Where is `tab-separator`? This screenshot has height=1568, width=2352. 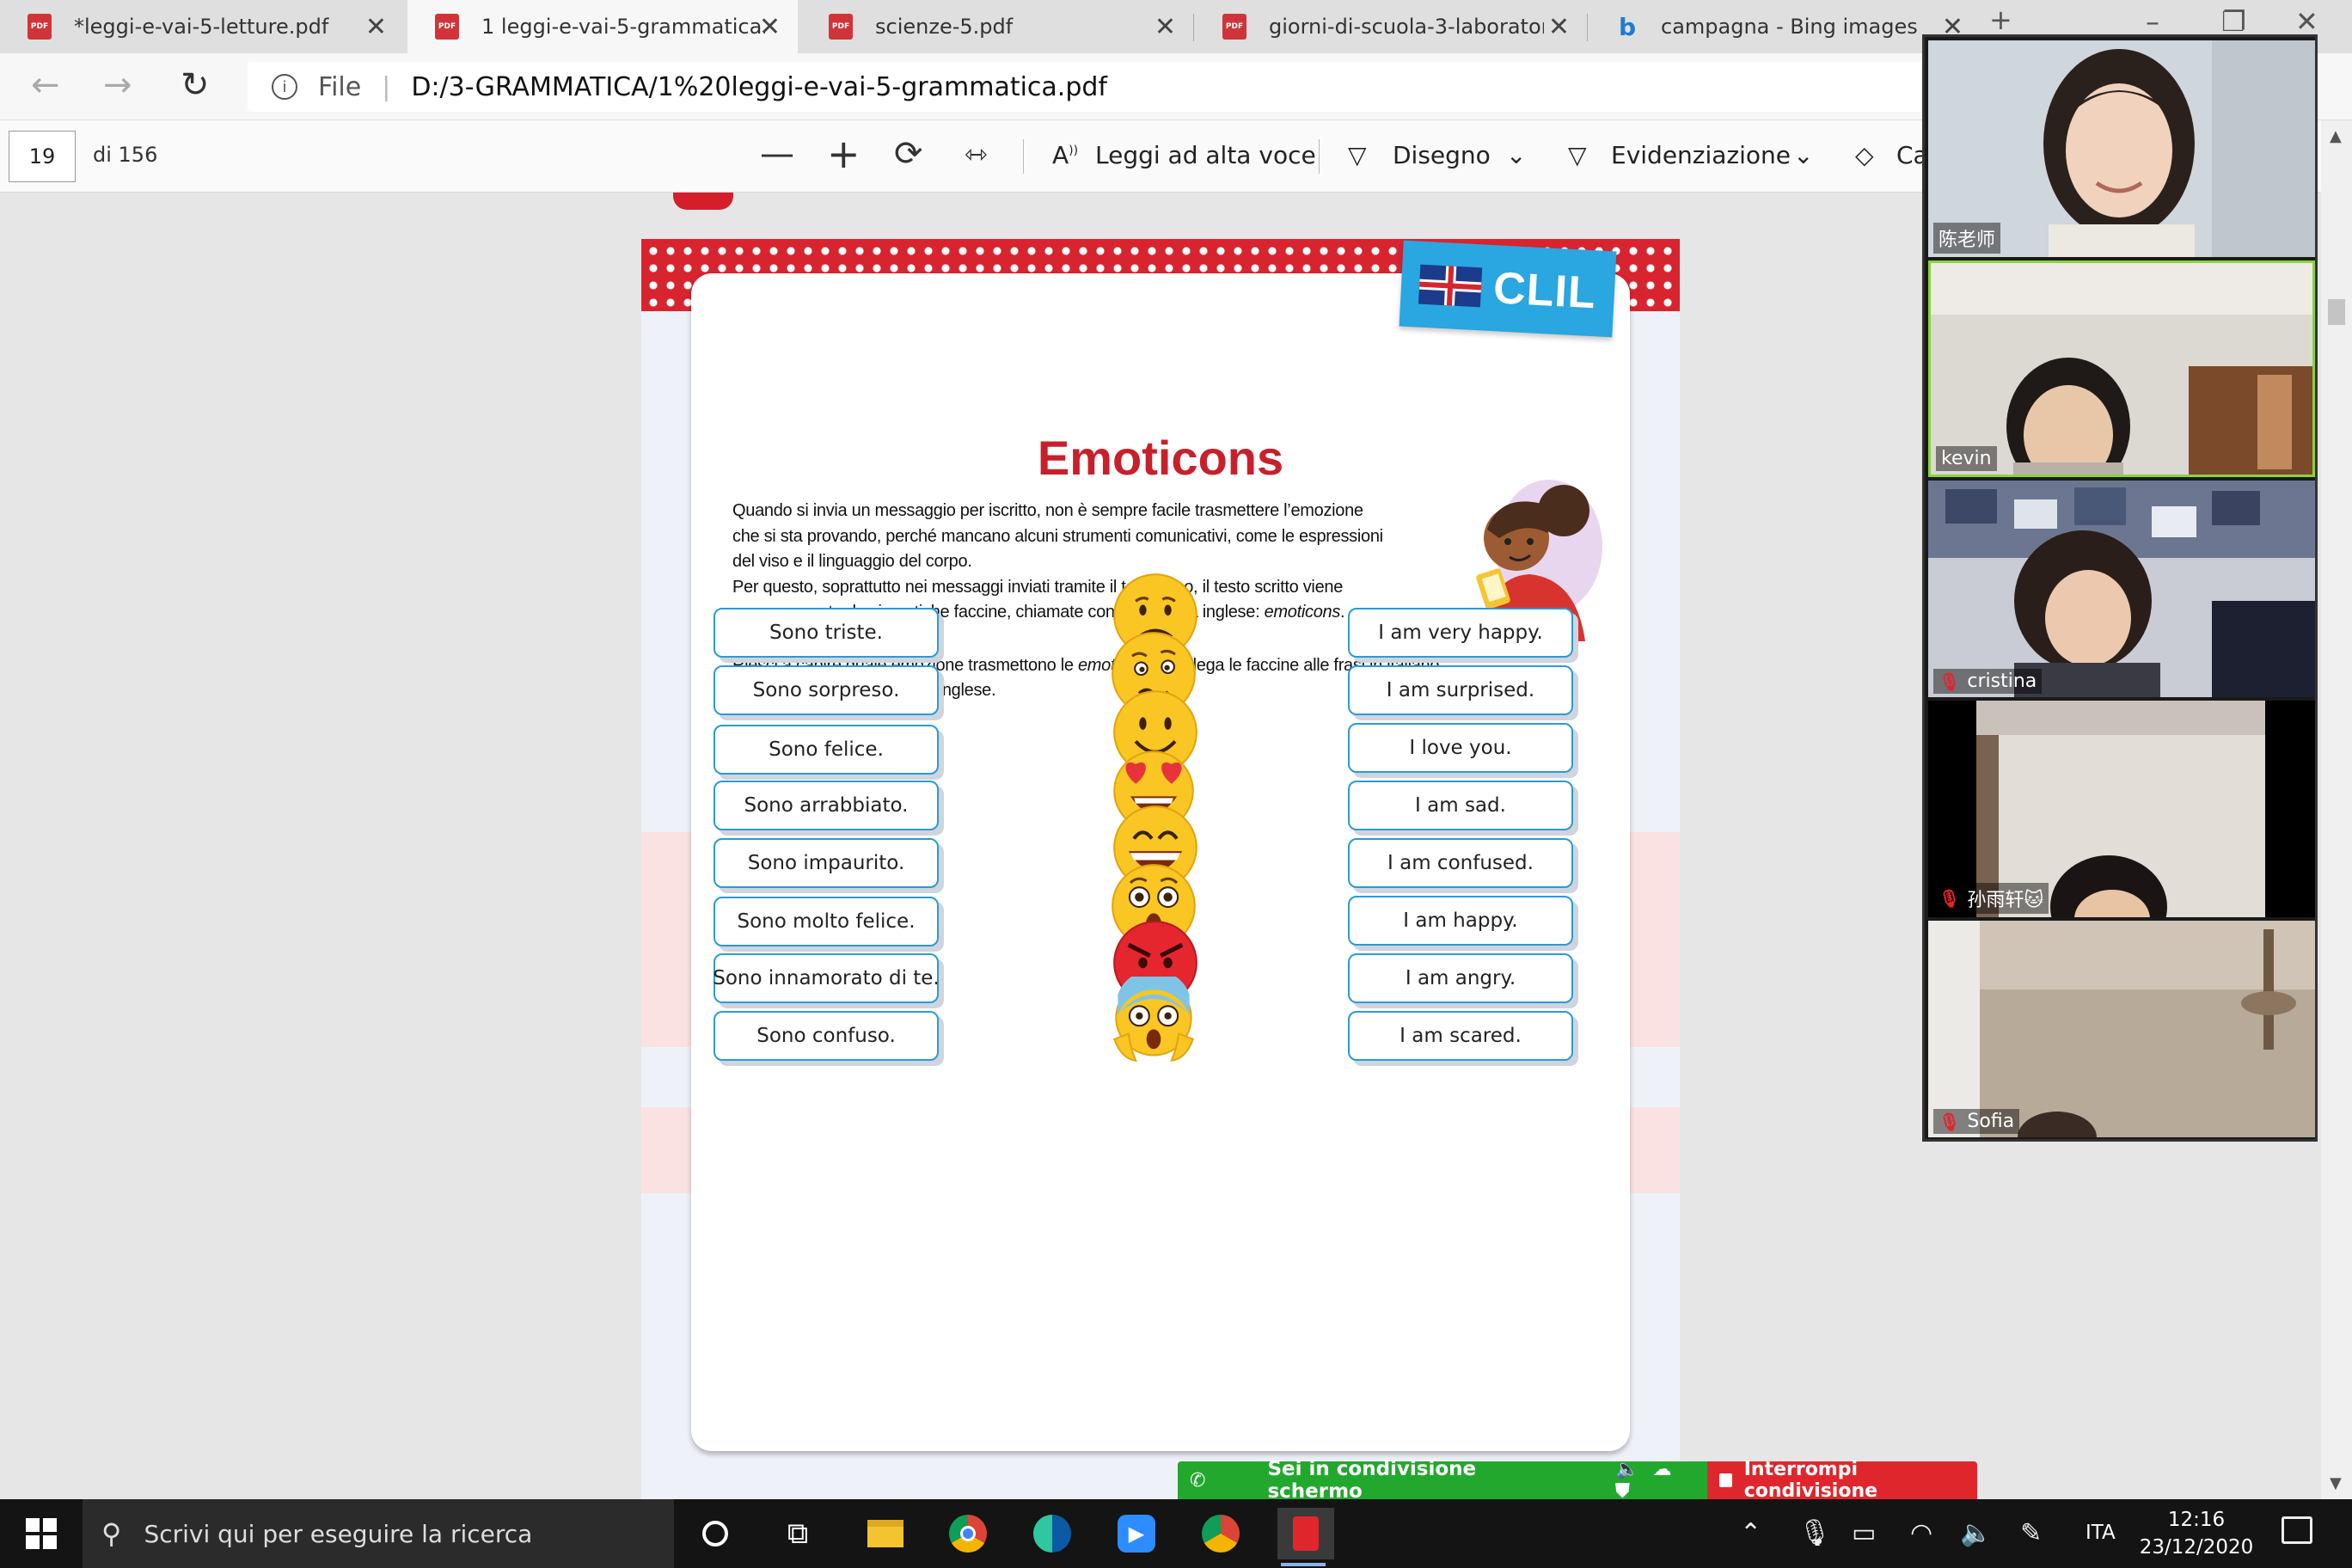
tab-separator is located at coordinates (1587, 27).